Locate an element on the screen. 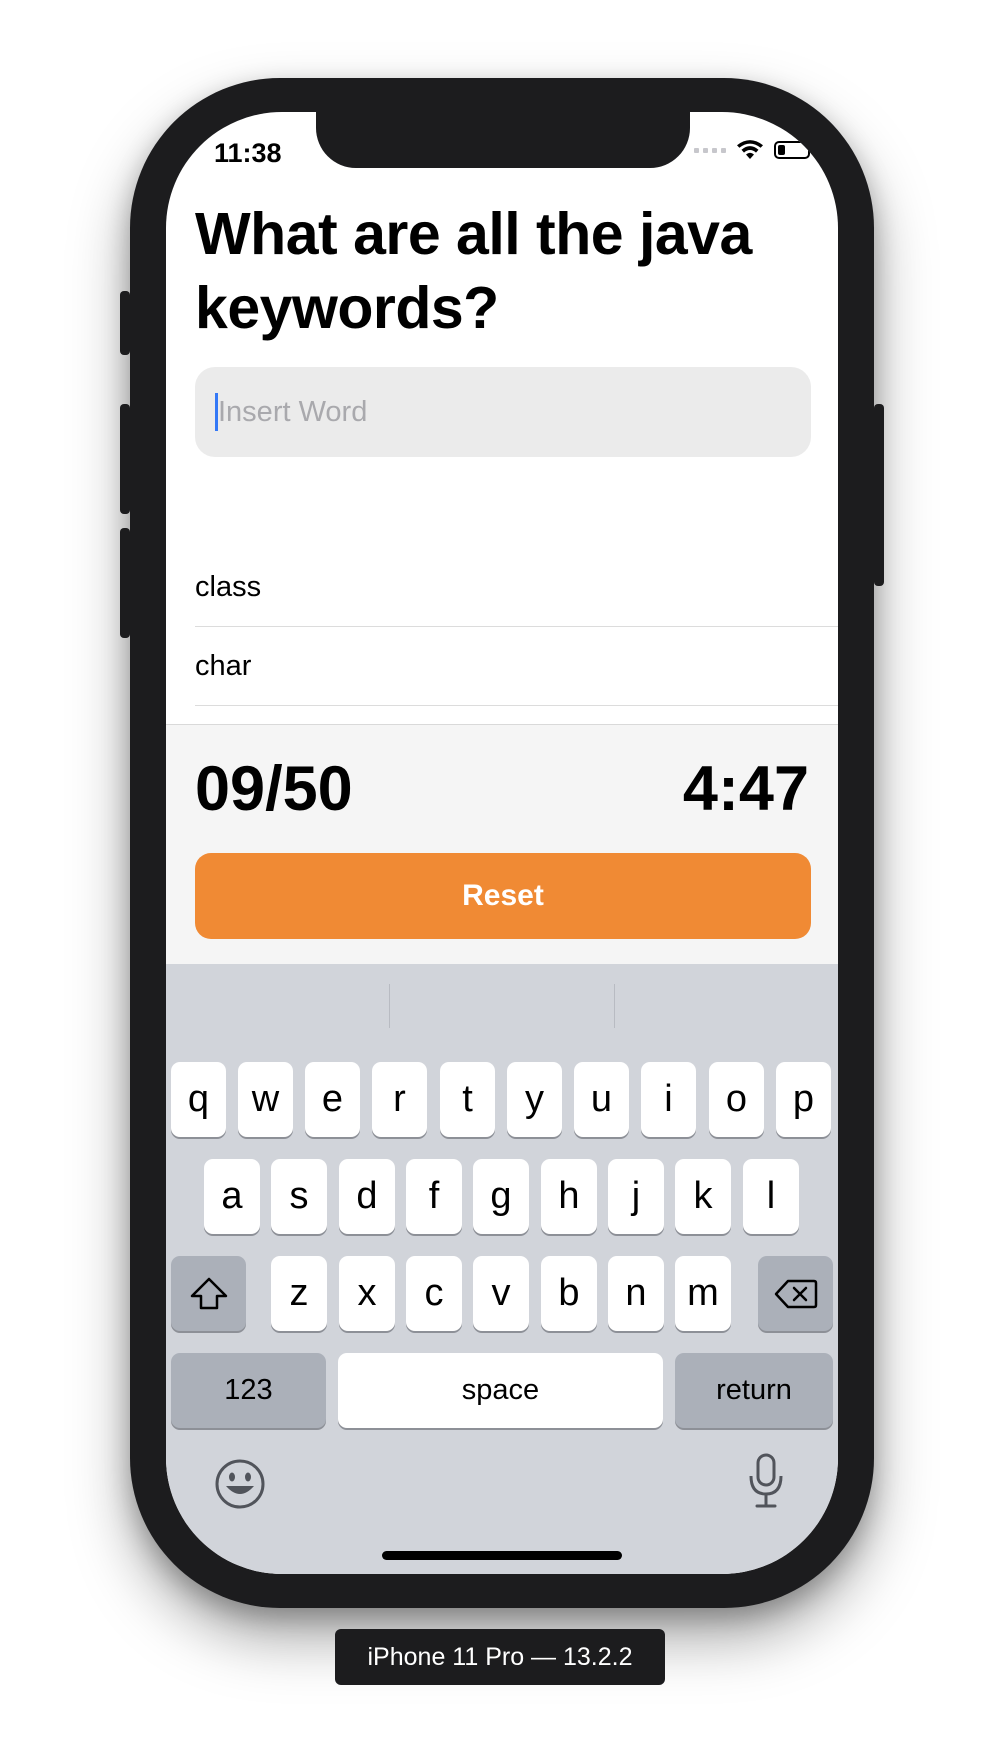  key-c: c is located at coordinates (434, 1293).